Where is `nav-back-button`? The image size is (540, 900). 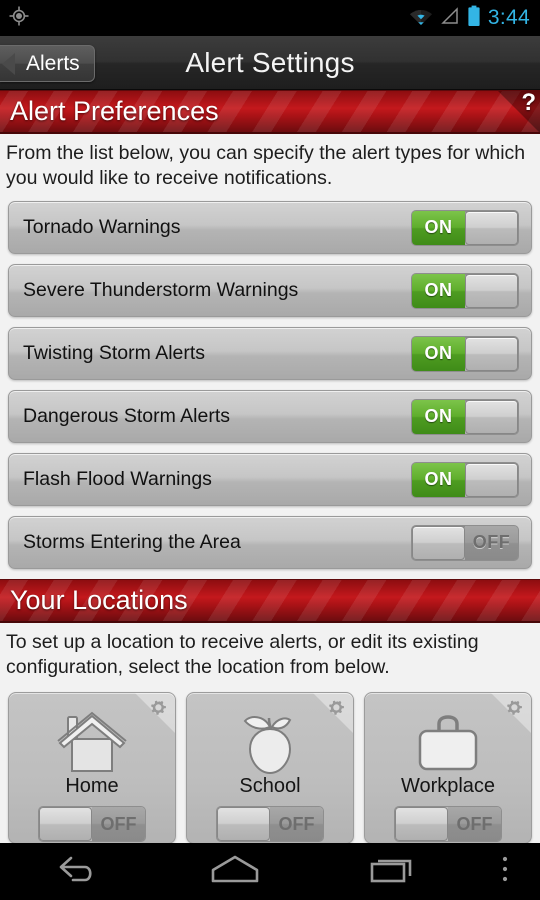
nav-back-button is located at coordinates (78, 871).